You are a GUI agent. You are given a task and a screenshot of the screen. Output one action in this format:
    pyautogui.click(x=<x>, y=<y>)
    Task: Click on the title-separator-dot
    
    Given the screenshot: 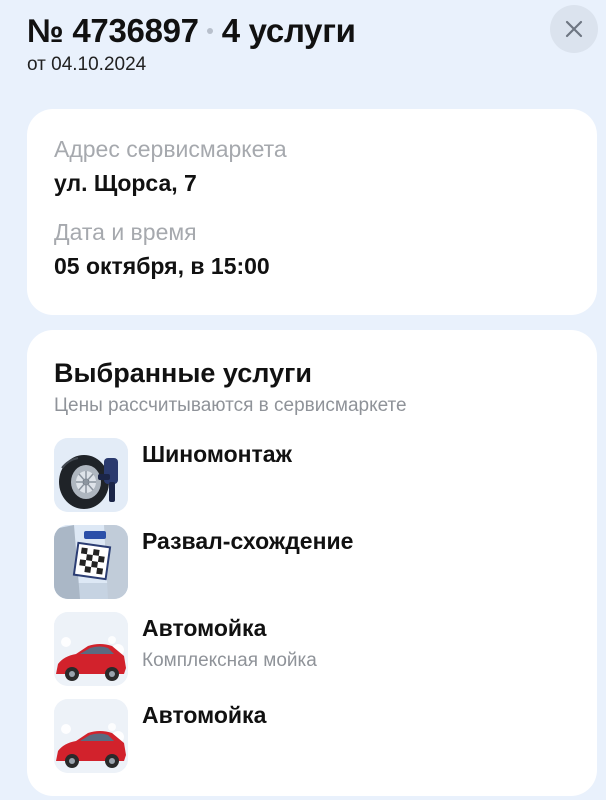 What is the action you would take?
    pyautogui.click(x=209, y=31)
    